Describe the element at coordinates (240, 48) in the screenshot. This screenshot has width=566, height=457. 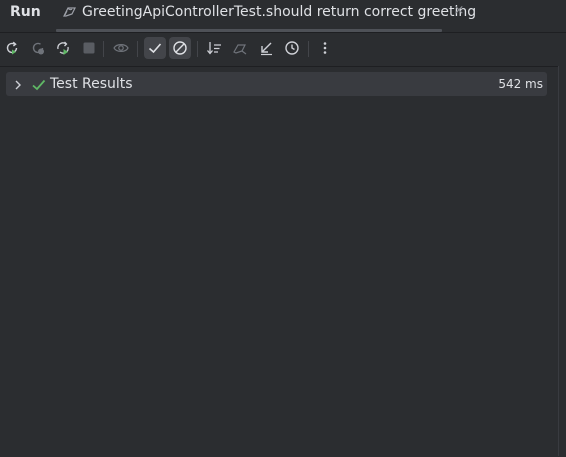
I see `import-tests-icon` at that location.